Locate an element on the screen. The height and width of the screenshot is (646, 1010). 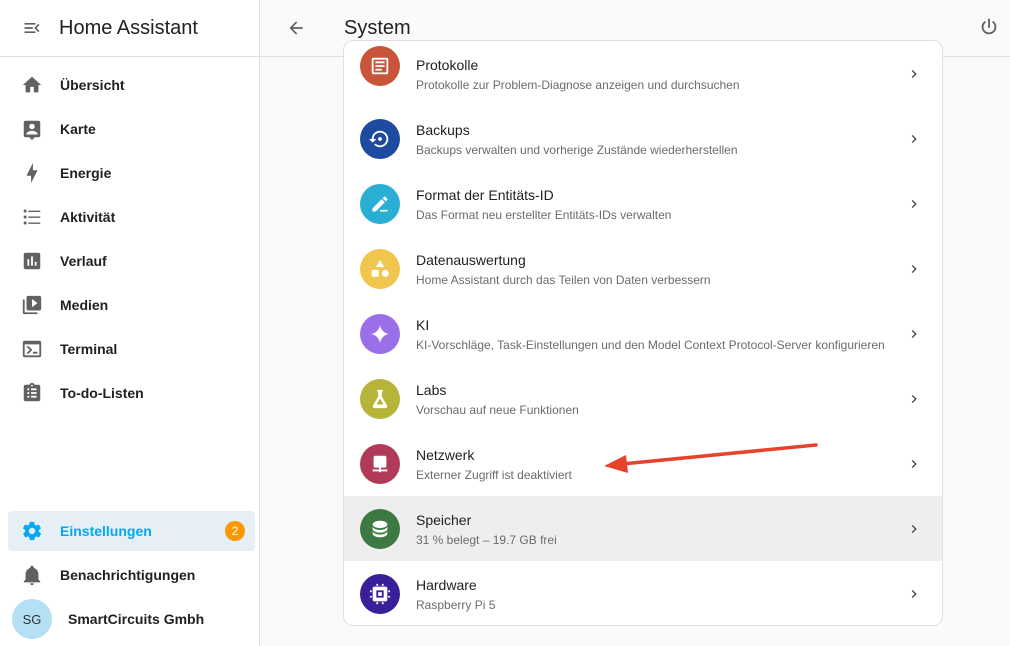
sidebar-item-activity: Aktivität is located at coordinates (129, 217).